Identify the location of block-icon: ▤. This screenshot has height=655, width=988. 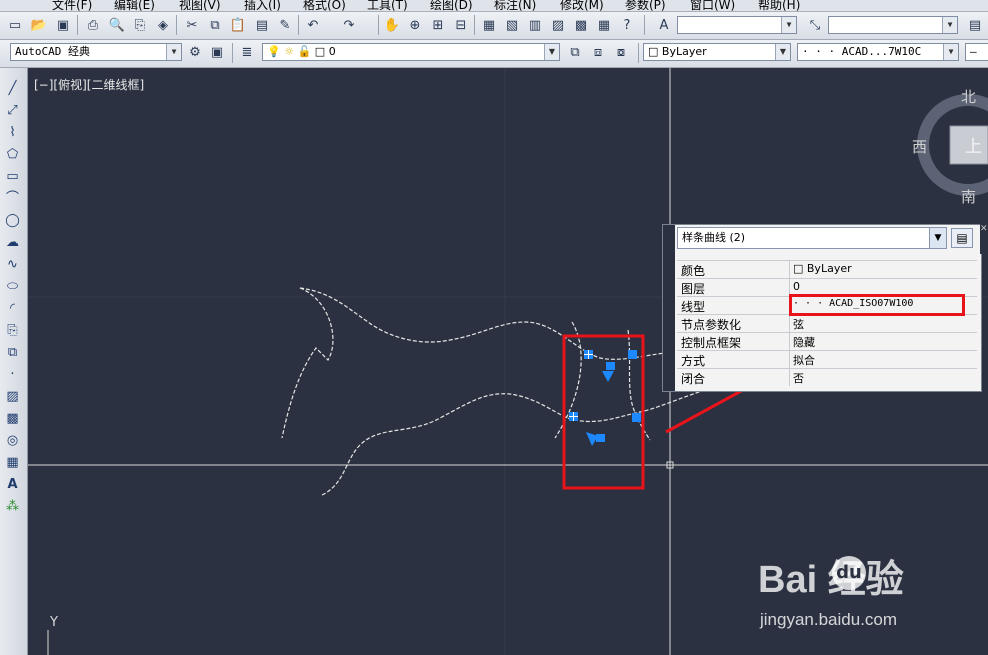
(262, 25).